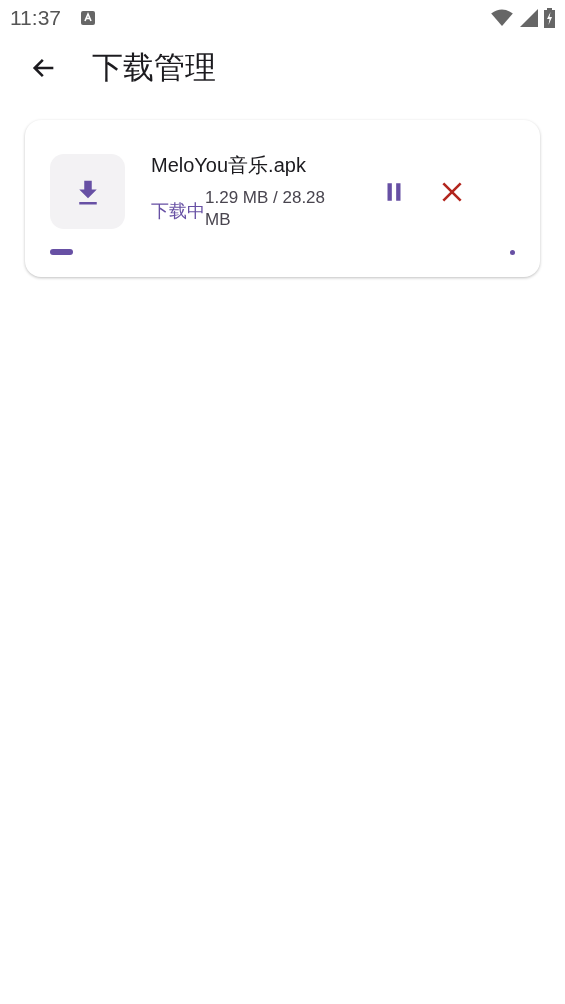  Describe the element at coordinates (549, 18) in the screenshot. I see `battery-icon` at that location.